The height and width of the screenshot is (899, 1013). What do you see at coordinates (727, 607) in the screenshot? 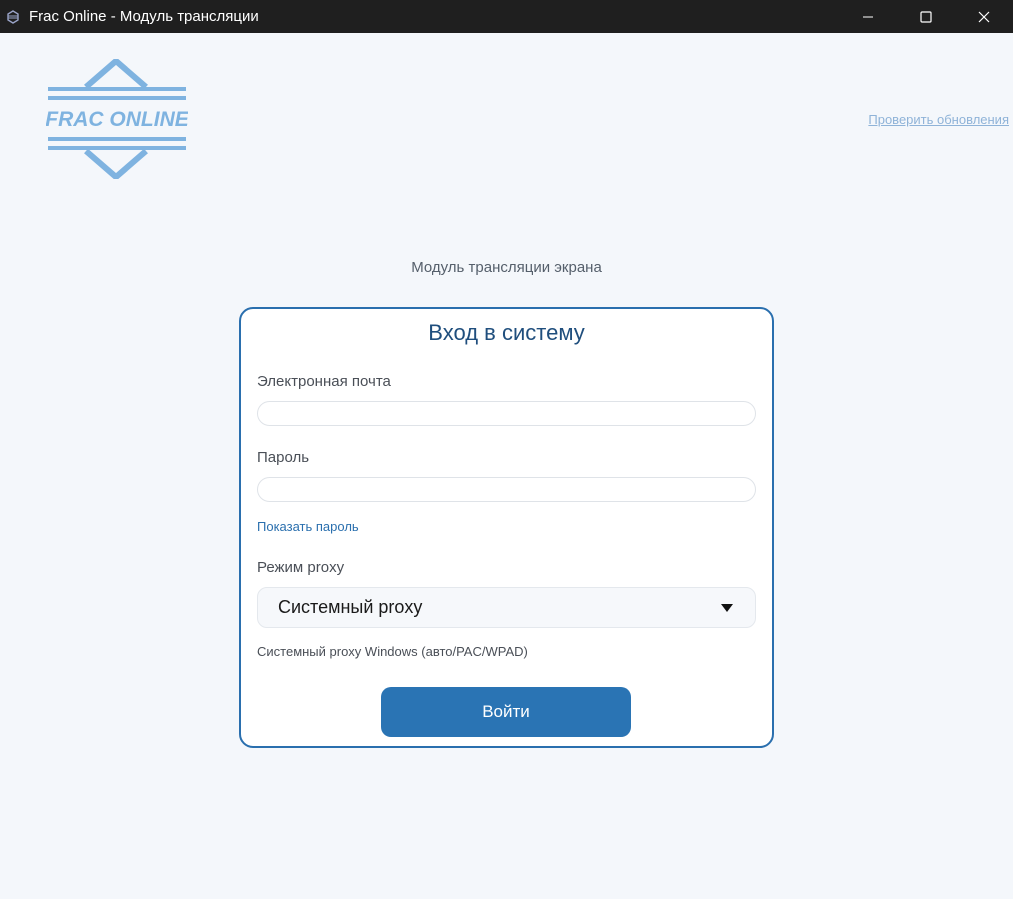
I see `caret-down-icon` at bounding box center [727, 607].